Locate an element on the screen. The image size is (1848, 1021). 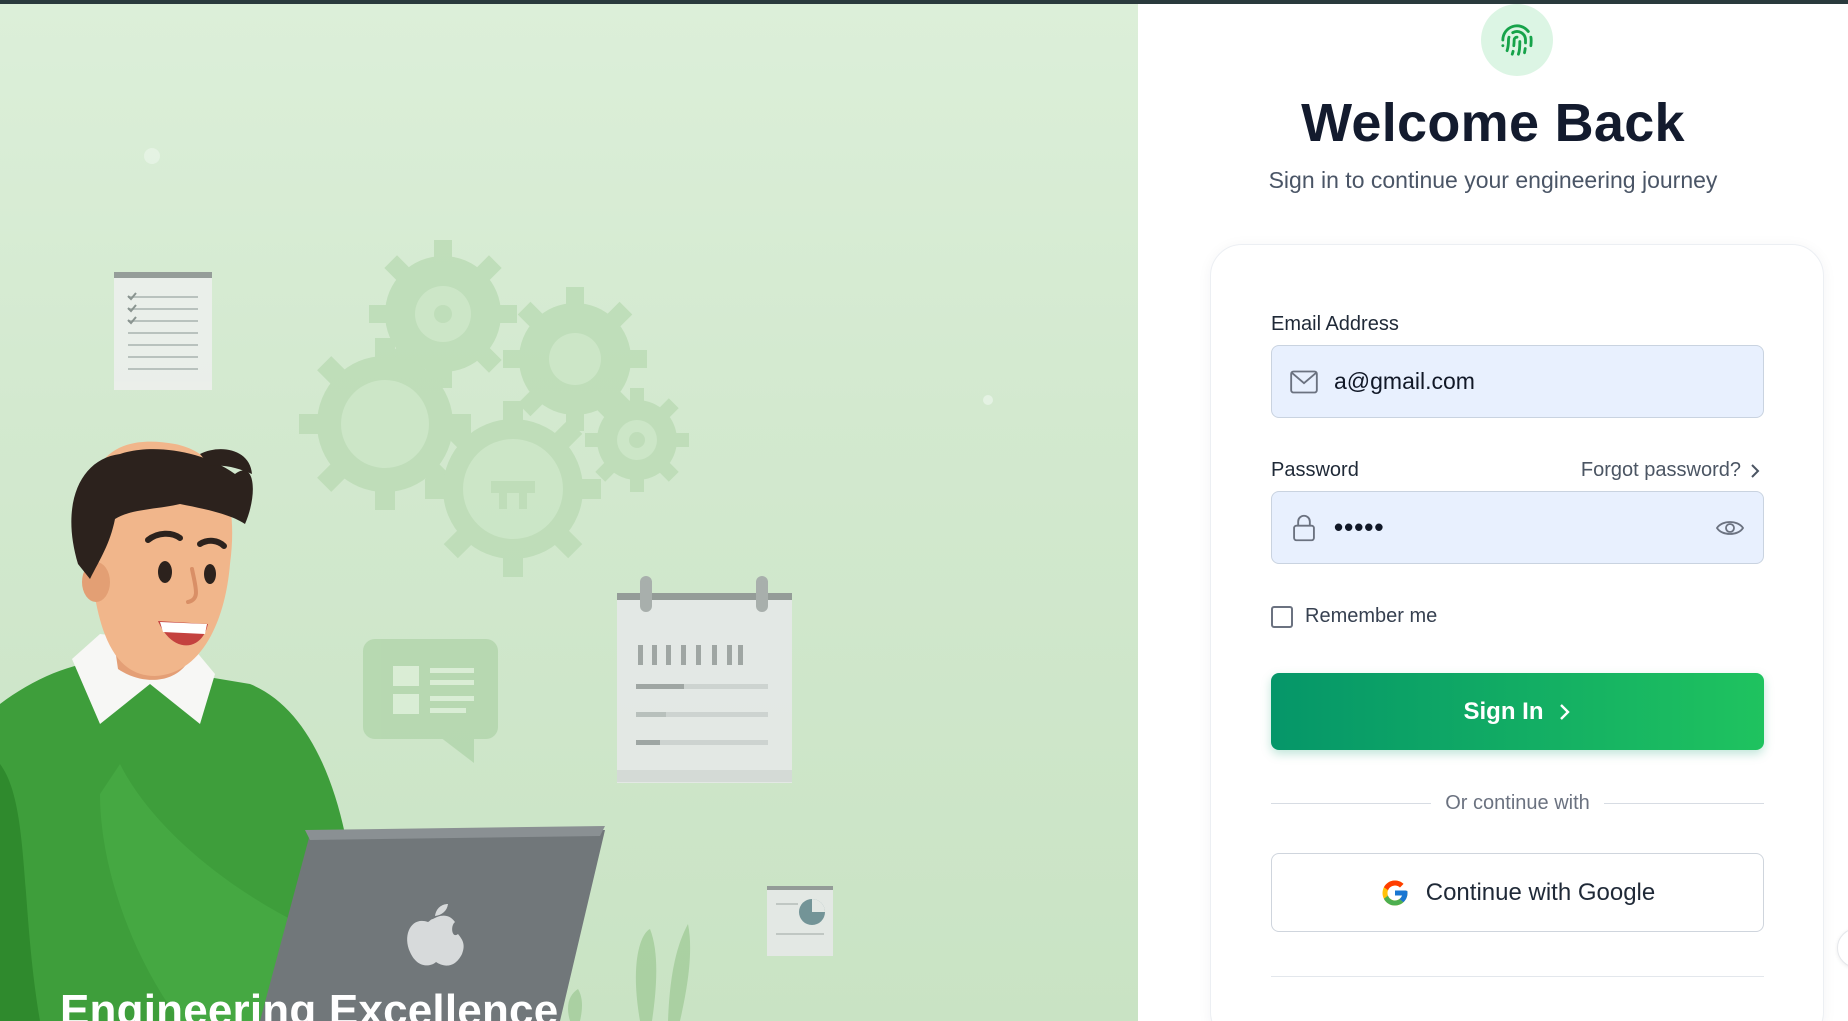
password-label: Password is located at coordinates (1315, 470).